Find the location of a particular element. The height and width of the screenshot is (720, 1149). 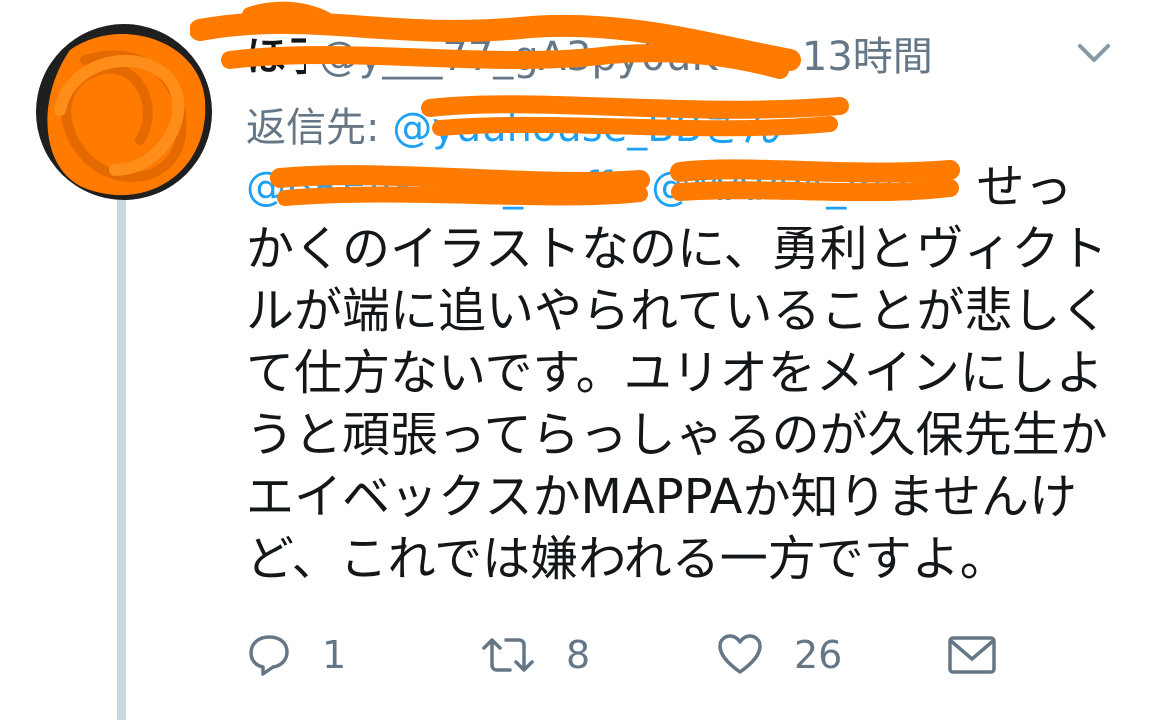

reply-to-line: 返信先: @yuuhouse_BBさん is located at coordinates (524, 128).